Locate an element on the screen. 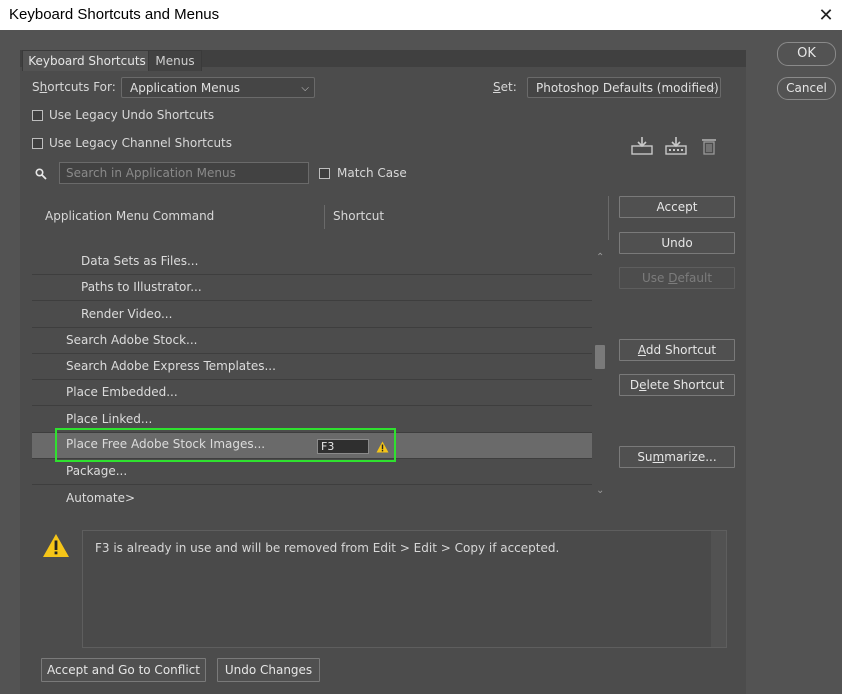 The width and height of the screenshot is (842, 694). list-scrollbar: ⌃ ⌄ is located at coordinates (600, 377).